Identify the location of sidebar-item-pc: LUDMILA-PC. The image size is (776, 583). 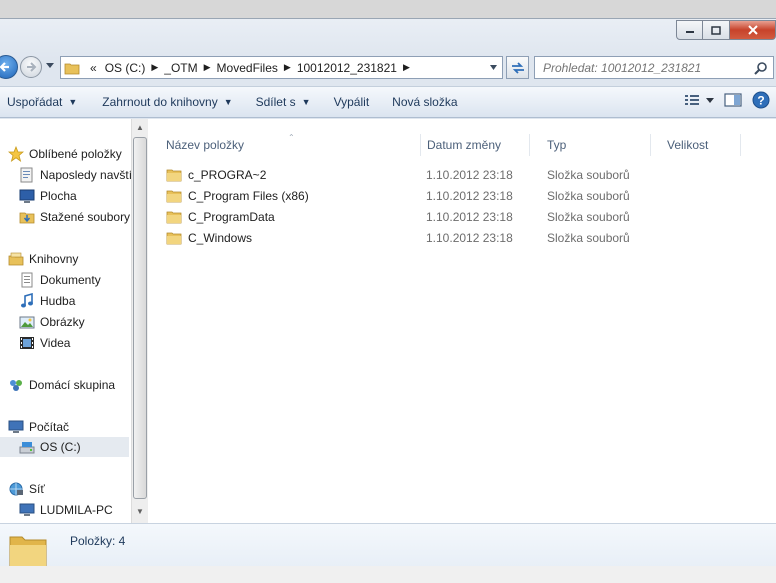
(66, 510).